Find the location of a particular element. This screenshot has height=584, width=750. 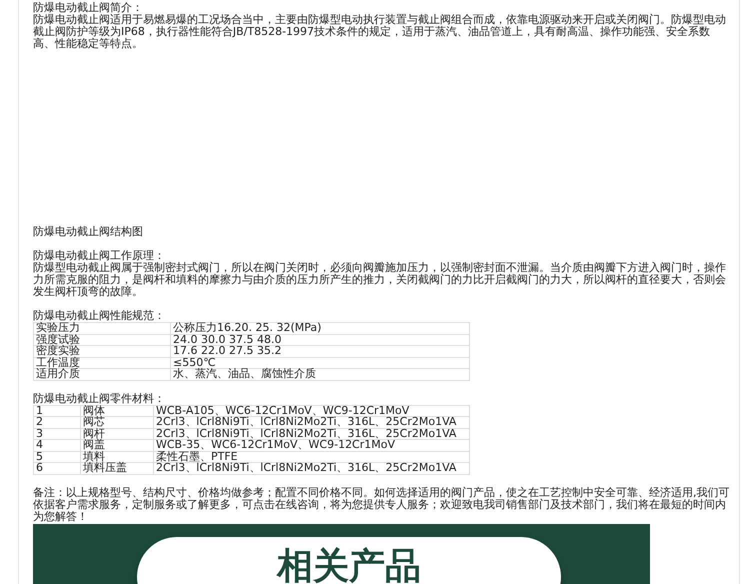

table-cell: WCB-A105、WC6-12Cr1MoV、WC9-12Cr1MoV is located at coordinates (312, 410).